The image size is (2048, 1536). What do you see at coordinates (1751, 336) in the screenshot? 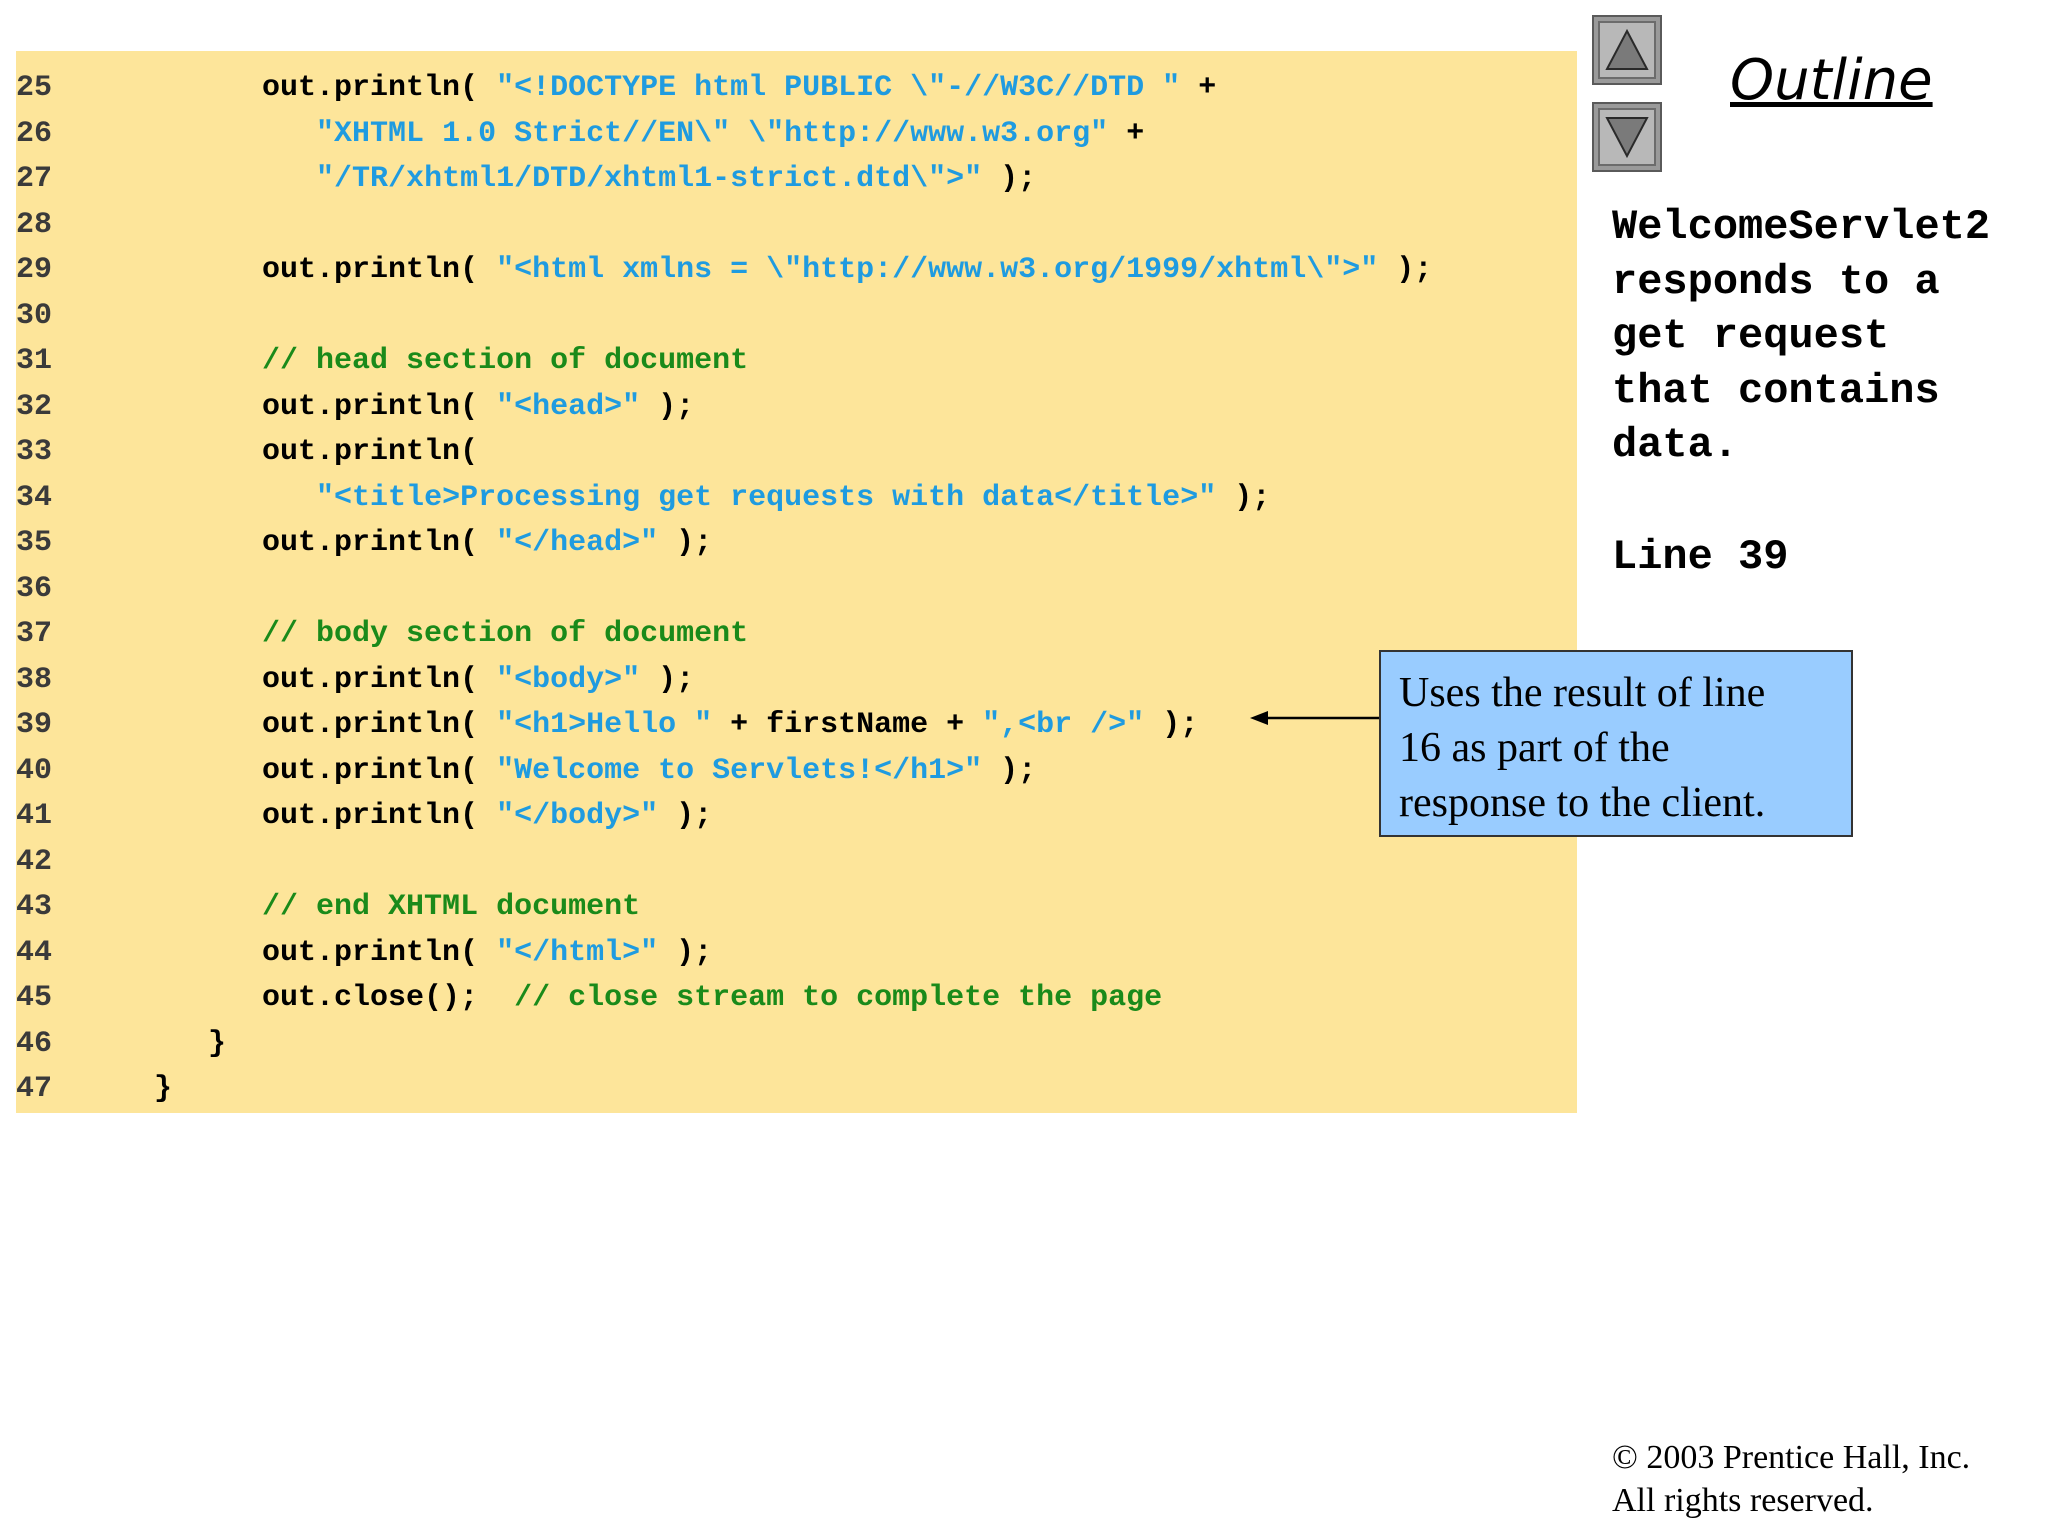
I see `description-line: get request` at bounding box center [1751, 336].